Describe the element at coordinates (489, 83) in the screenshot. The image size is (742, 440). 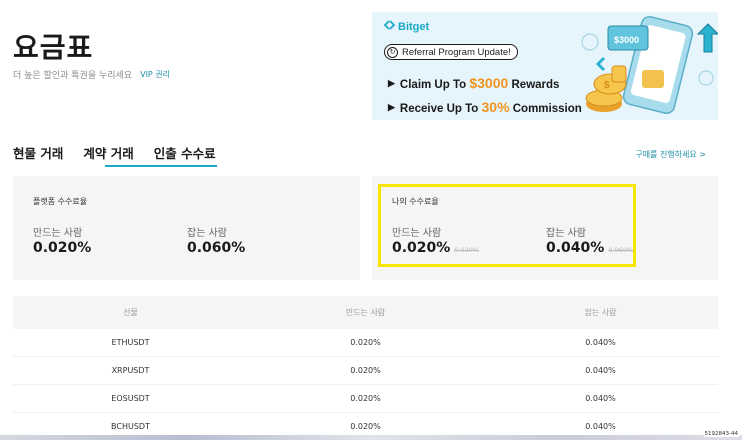
I see `line1-highlight: $3000` at that location.